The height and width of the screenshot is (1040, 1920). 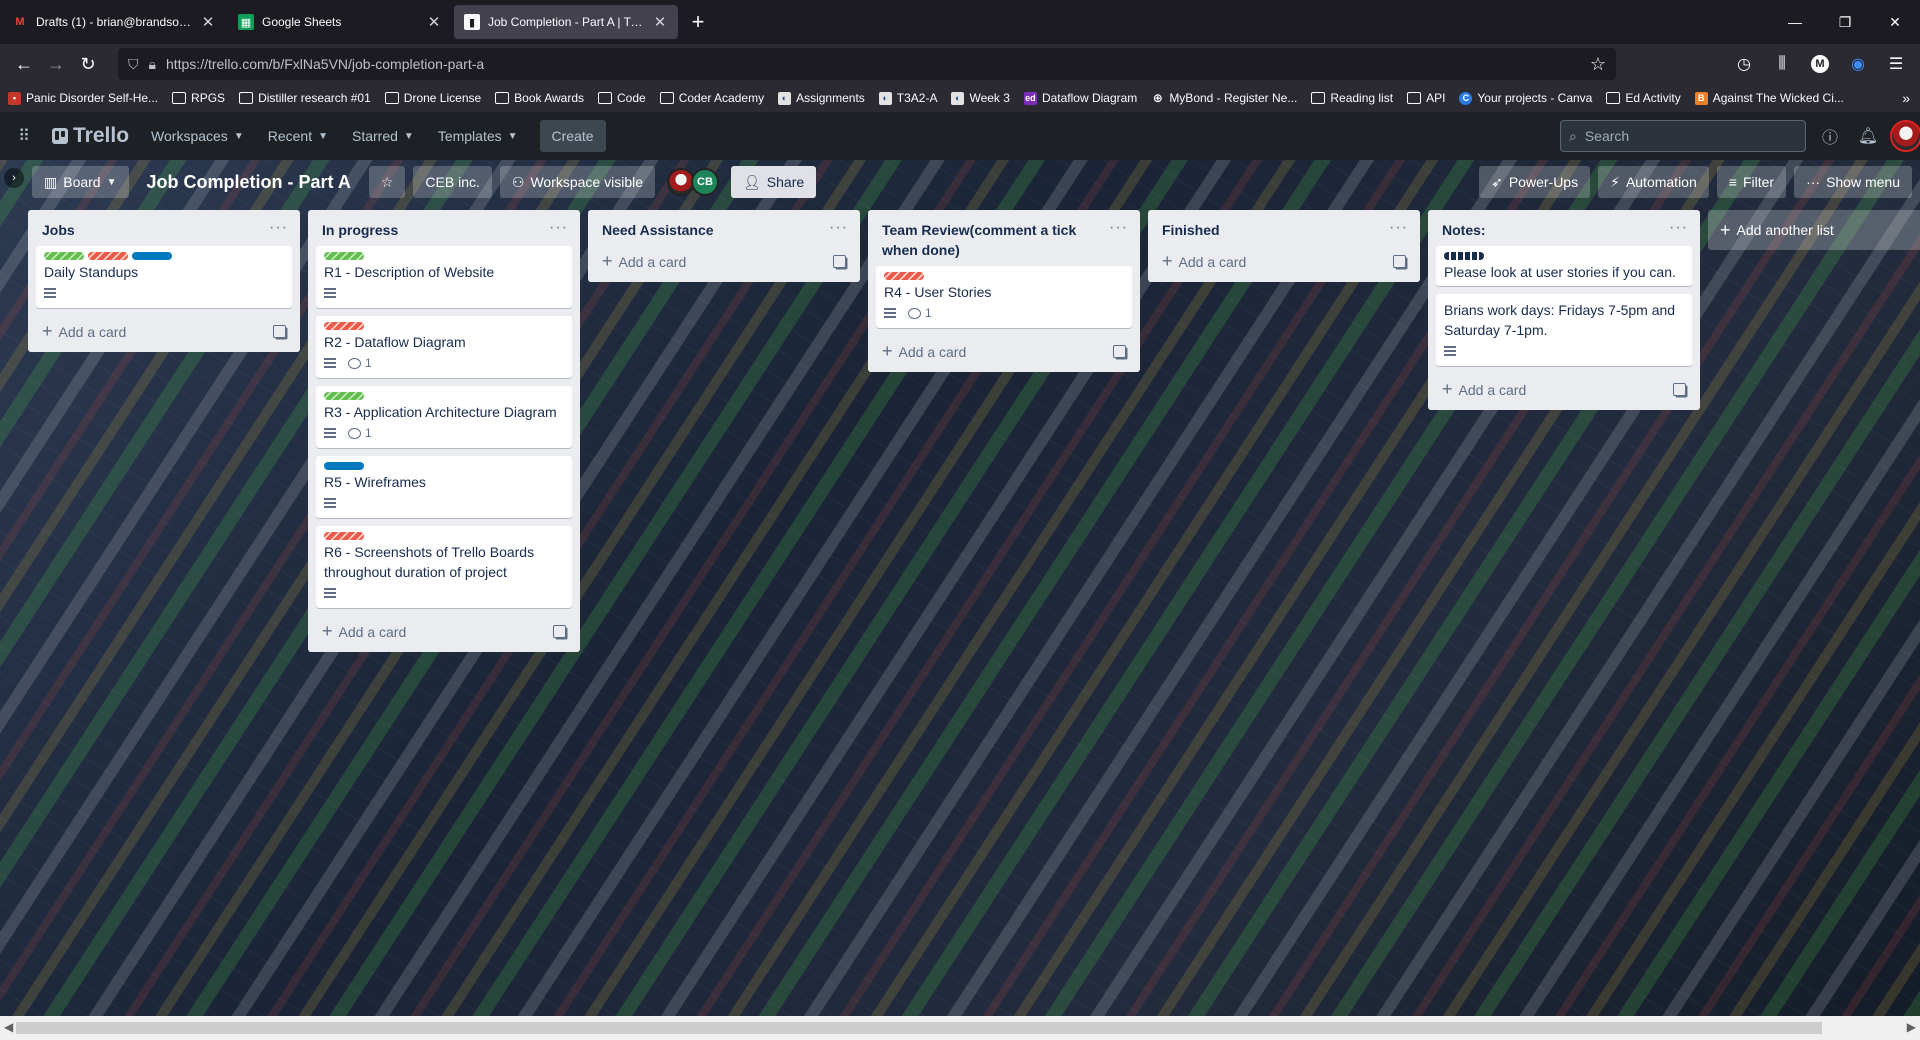 What do you see at coordinates (663, 230) in the screenshot?
I see `list-title: Need Assistance` at bounding box center [663, 230].